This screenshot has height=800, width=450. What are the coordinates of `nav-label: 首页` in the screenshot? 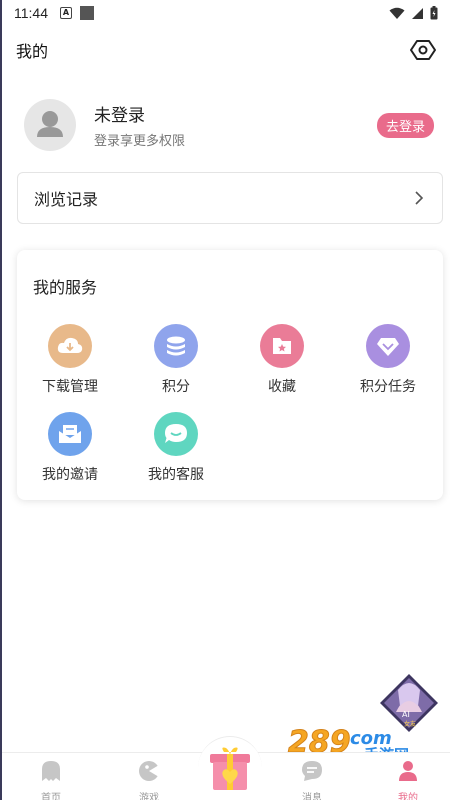 It's located at (51, 796).